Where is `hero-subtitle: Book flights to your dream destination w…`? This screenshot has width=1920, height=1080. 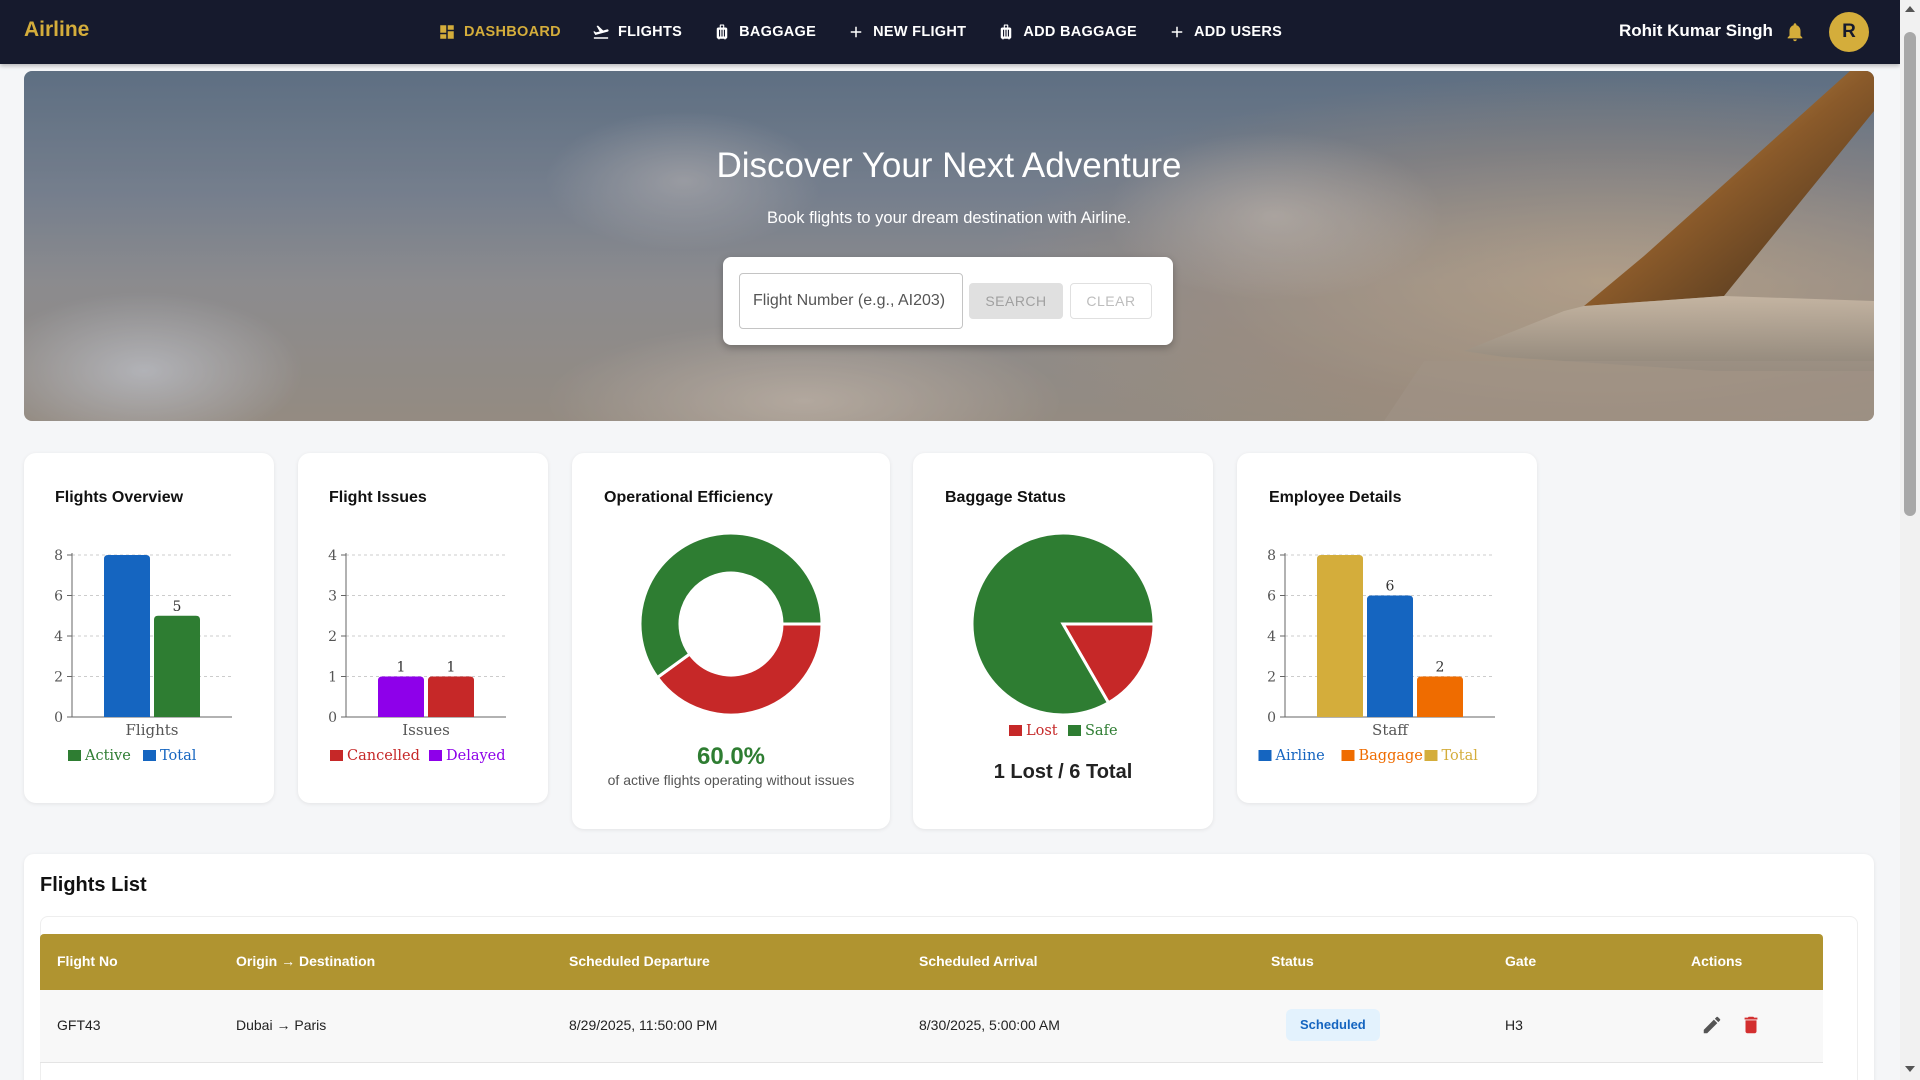 hero-subtitle: Book flights to your dream destination w… is located at coordinates (949, 218).